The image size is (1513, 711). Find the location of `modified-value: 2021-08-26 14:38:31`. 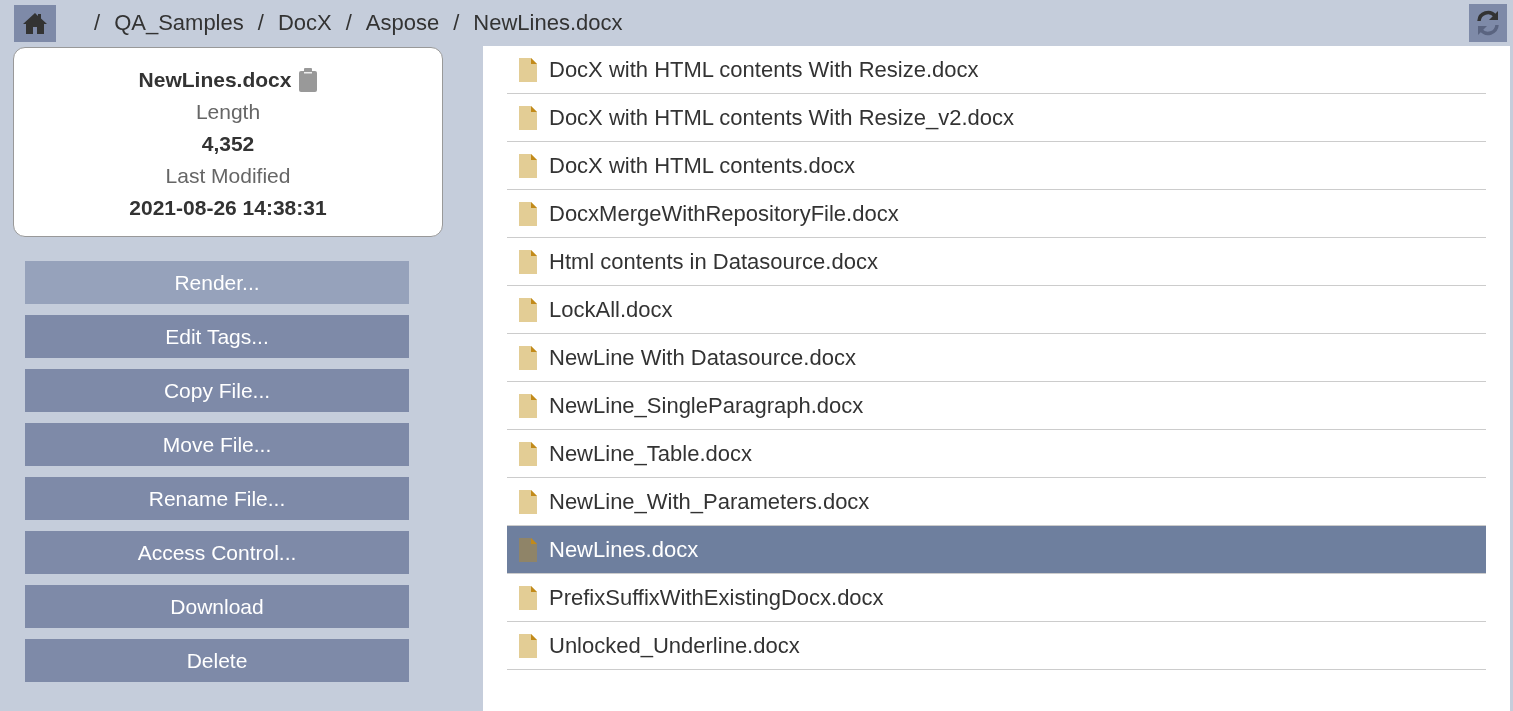

modified-value: 2021-08-26 14:38:31 is located at coordinates (228, 208).